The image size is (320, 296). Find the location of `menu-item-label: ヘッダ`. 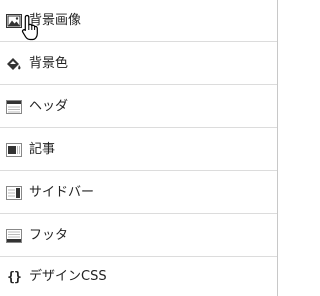

menu-item-label: ヘッダ is located at coordinates (49, 106).